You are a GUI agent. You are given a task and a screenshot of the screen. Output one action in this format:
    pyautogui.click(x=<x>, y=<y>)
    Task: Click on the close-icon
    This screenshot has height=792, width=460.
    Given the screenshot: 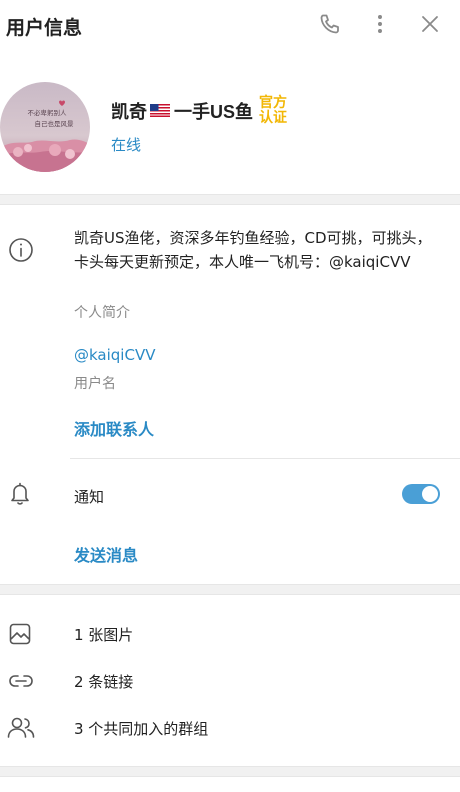 What is the action you would take?
    pyautogui.click(x=430, y=26)
    